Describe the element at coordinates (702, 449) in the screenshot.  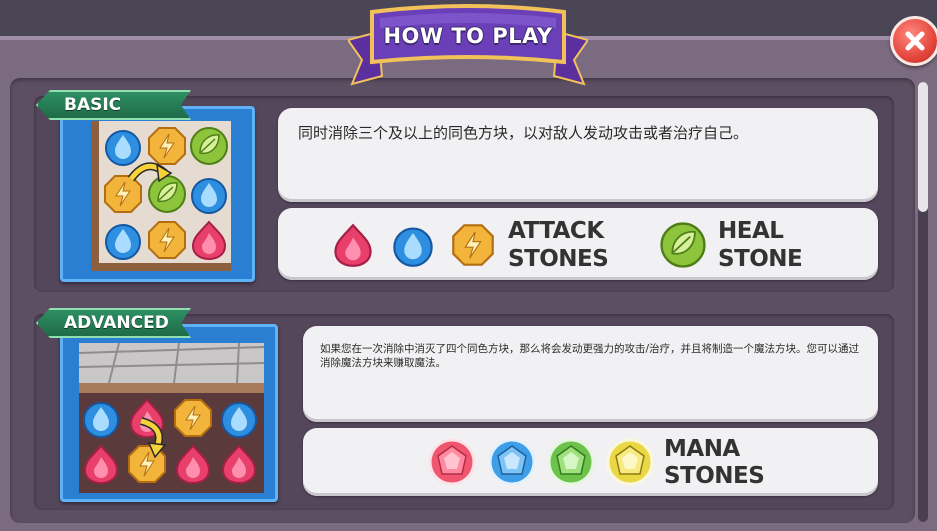
I see `mana-stones-label-line1: MANA` at that location.